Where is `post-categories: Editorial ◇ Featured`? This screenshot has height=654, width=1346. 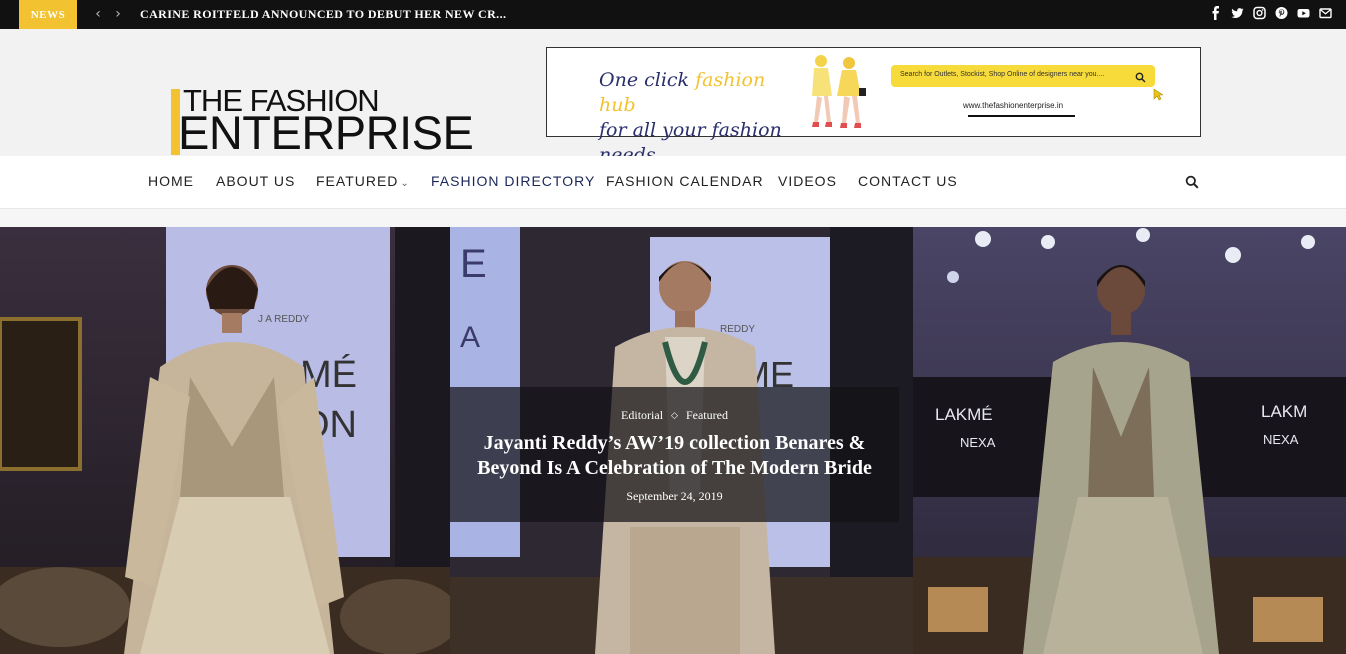
post-categories: Editorial ◇ Featured is located at coordinates (674, 415).